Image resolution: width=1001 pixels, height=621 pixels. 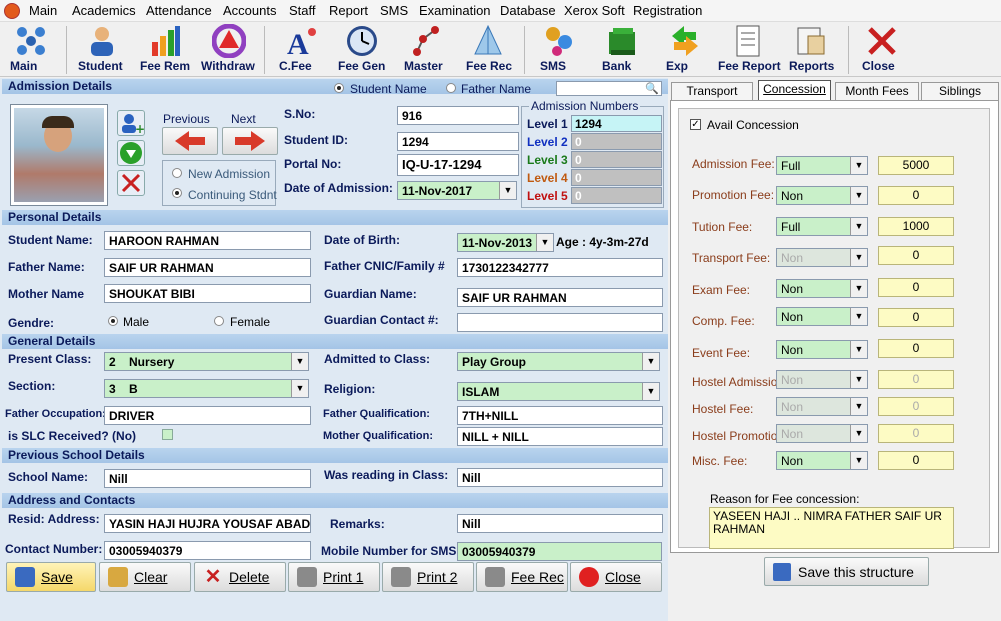 What do you see at coordinates (458, 165) in the screenshot?
I see `portal-no-field: IQ-U-17-1294` at bounding box center [458, 165].